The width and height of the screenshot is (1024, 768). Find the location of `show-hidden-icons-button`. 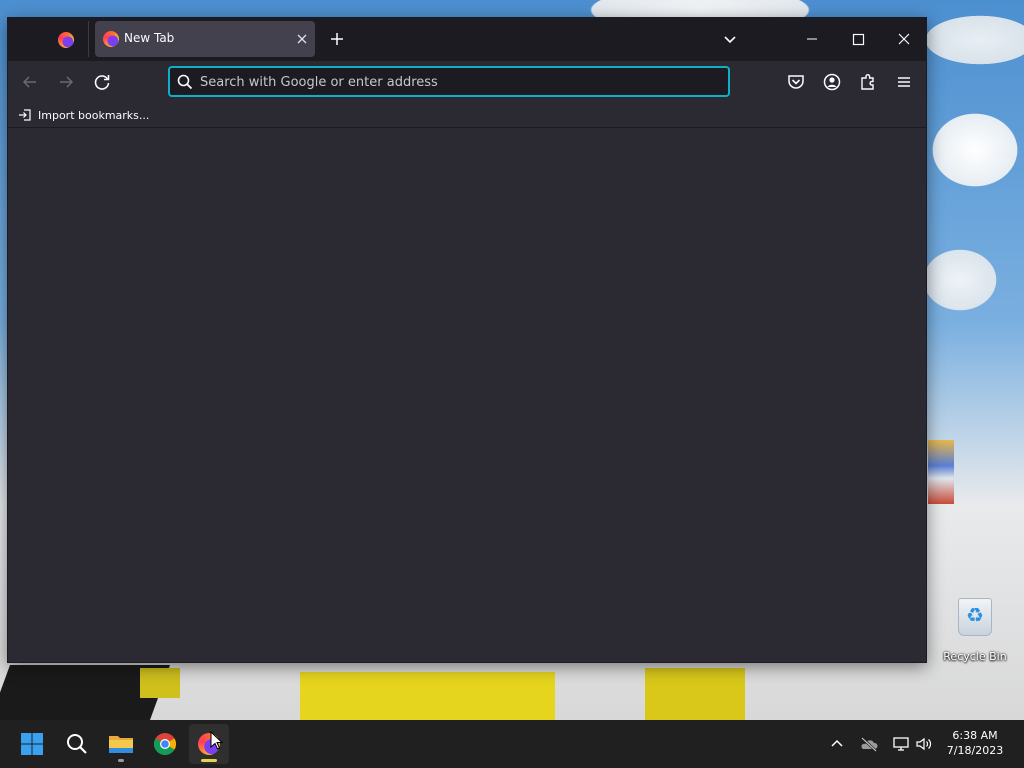

show-hidden-icons-button is located at coordinates (837, 744).